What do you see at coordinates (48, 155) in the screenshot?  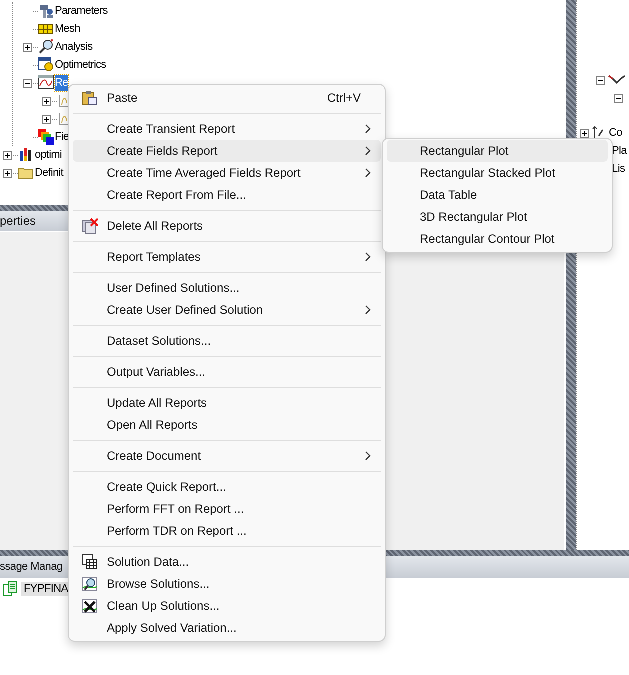 I see `tree-item: optimi` at bounding box center [48, 155].